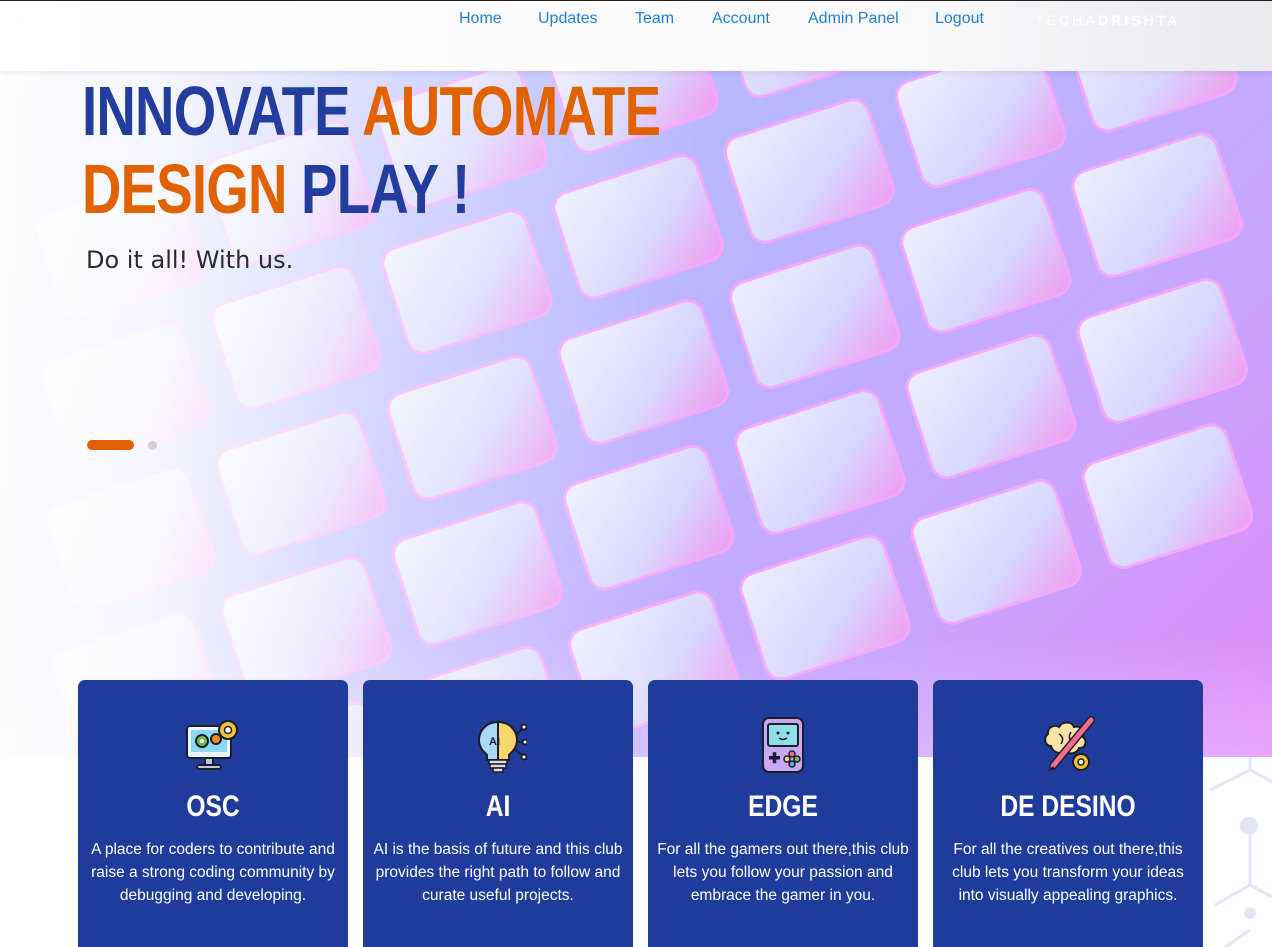 The image size is (1272, 947). What do you see at coordinates (568, 19) in the screenshot?
I see `nav-link-updates: Updates` at bounding box center [568, 19].